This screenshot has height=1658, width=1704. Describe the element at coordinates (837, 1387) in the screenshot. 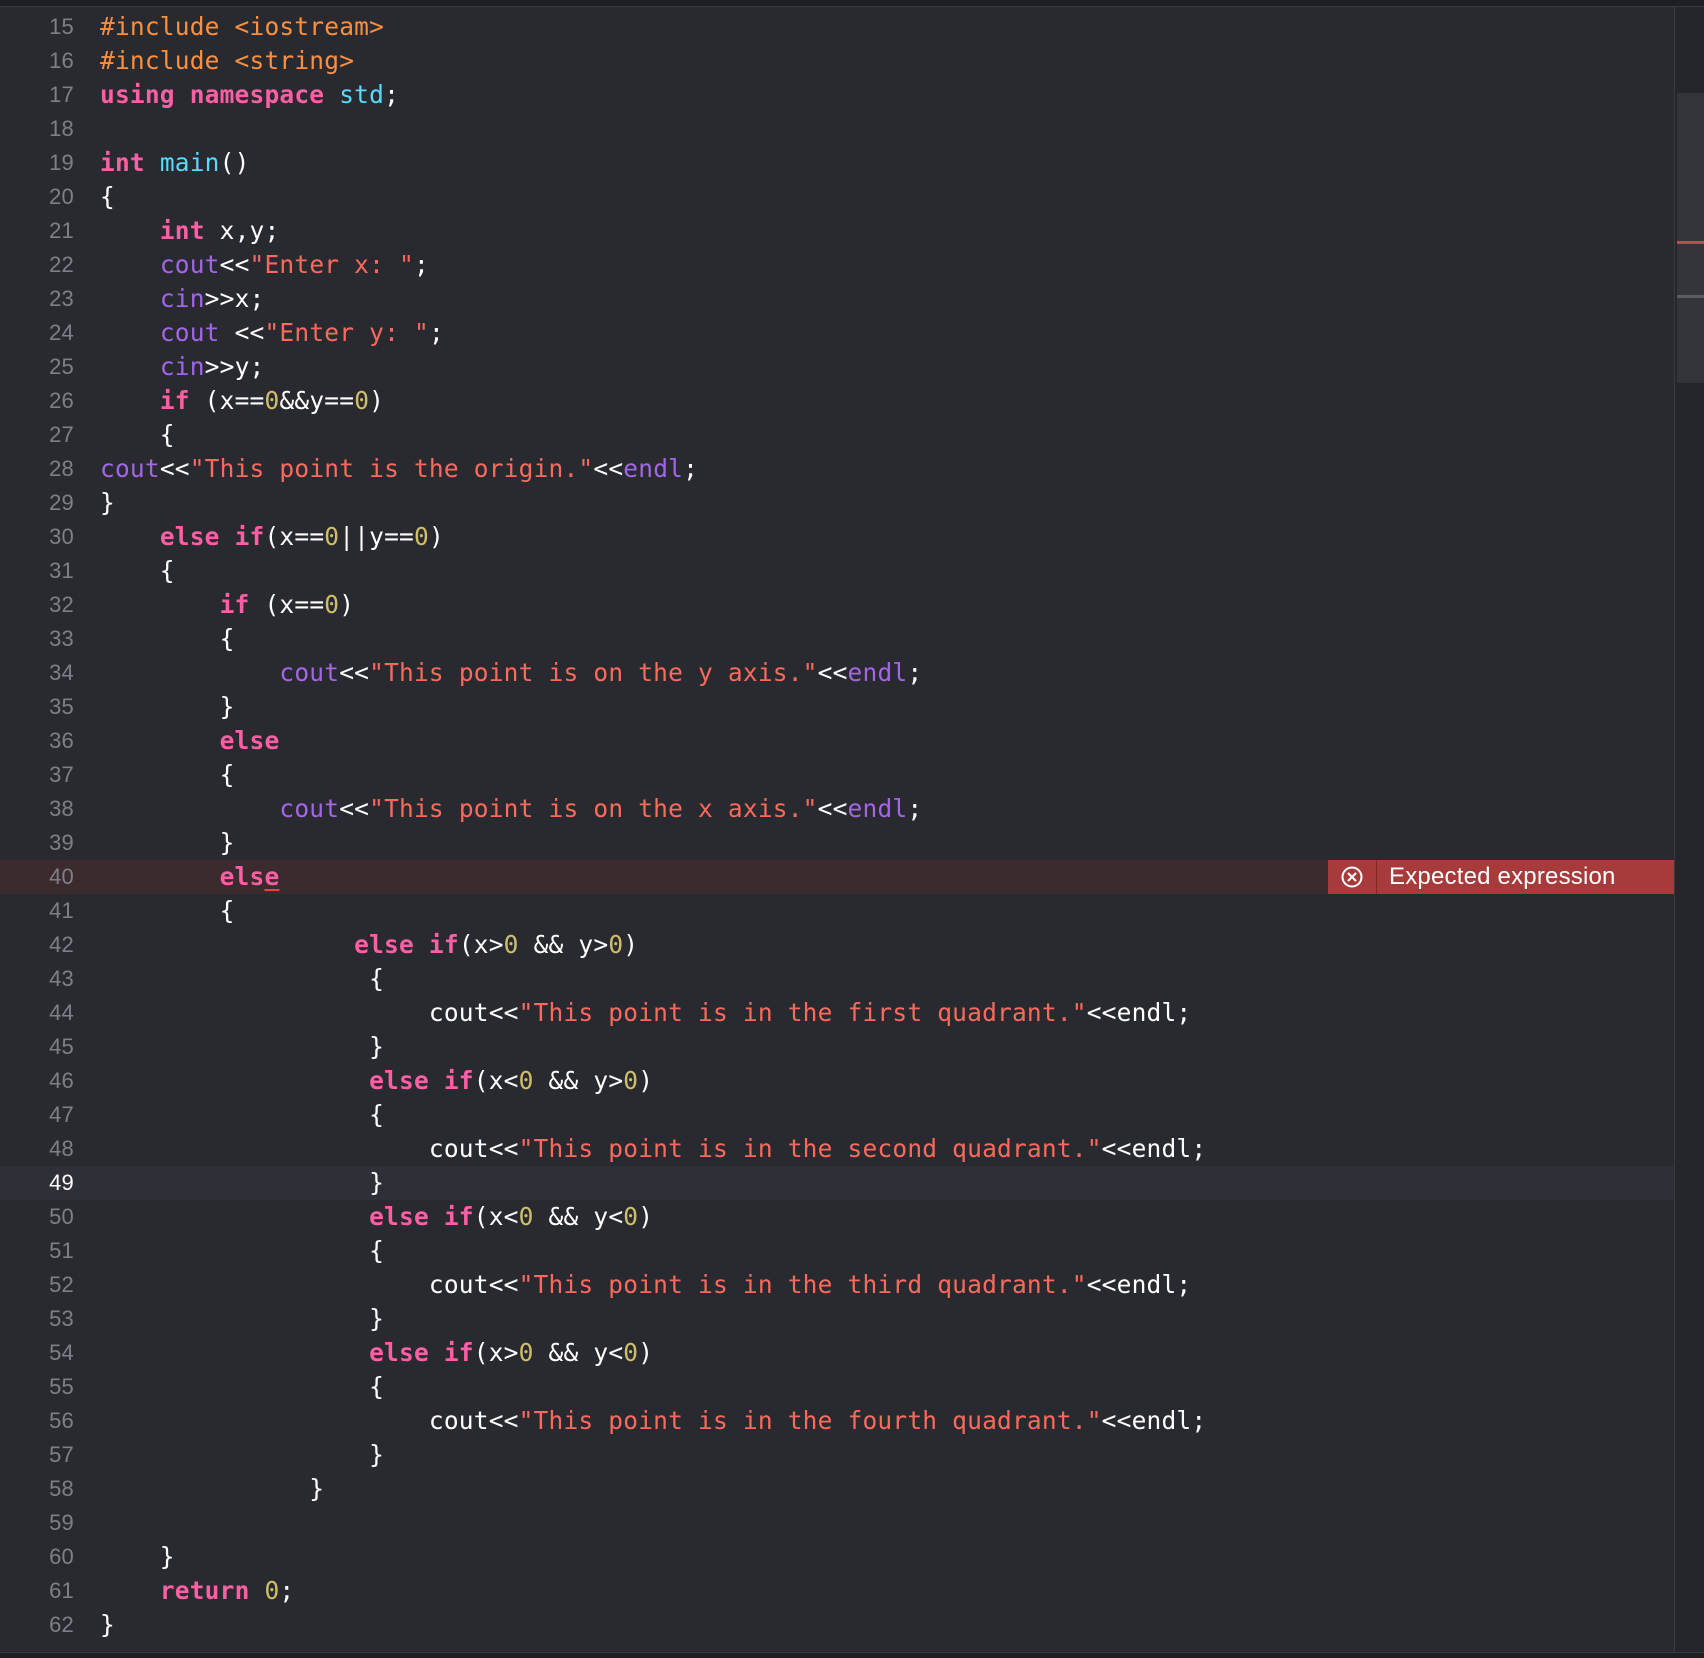

I see `code-line: 55 {` at that location.